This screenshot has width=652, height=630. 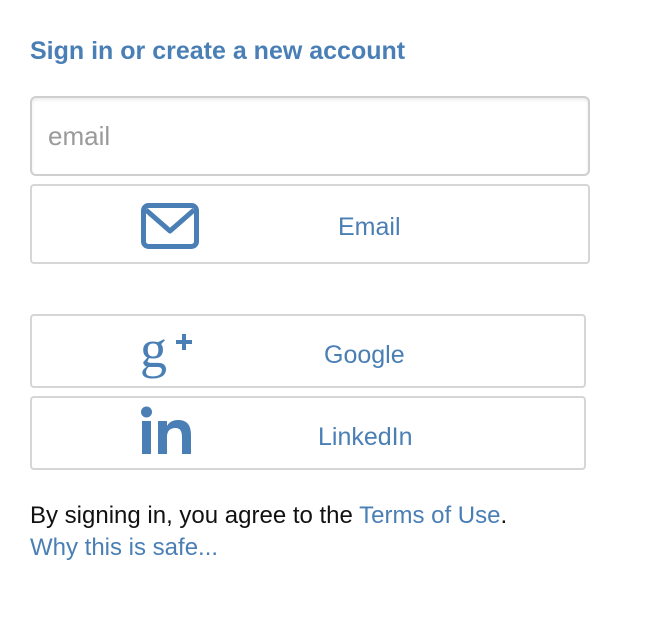 What do you see at coordinates (167, 434) in the screenshot?
I see `linkedin-icon` at bounding box center [167, 434].